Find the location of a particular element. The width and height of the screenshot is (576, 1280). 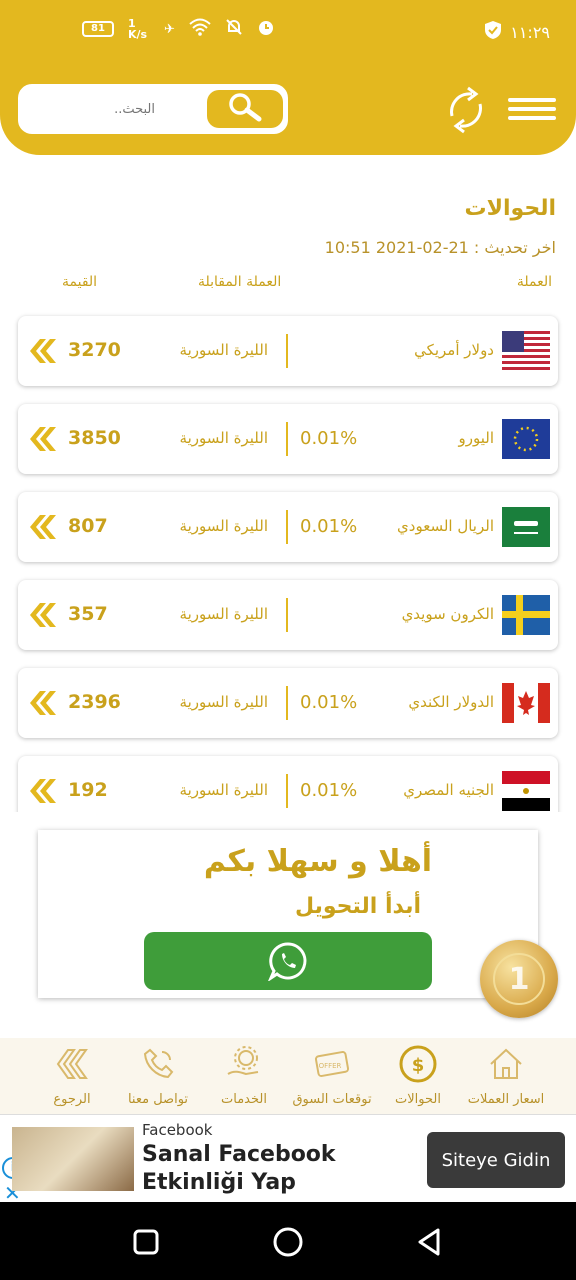

welcome-promo: أهلا و سهلا بكم أبدأ التحويل is located at coordinates (288, 914).